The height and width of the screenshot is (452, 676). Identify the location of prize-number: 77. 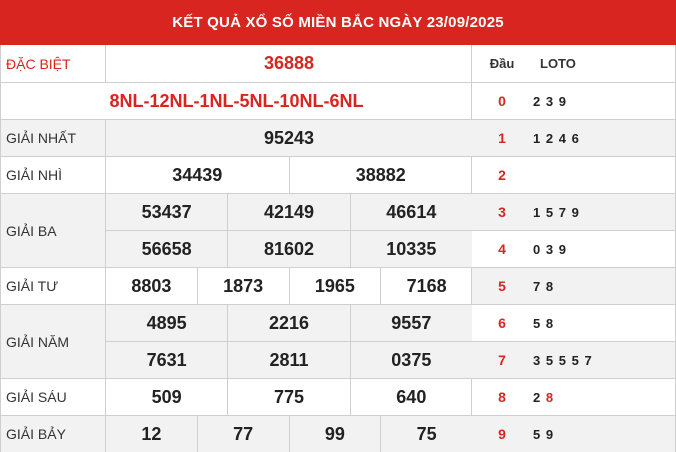
(242, 434).